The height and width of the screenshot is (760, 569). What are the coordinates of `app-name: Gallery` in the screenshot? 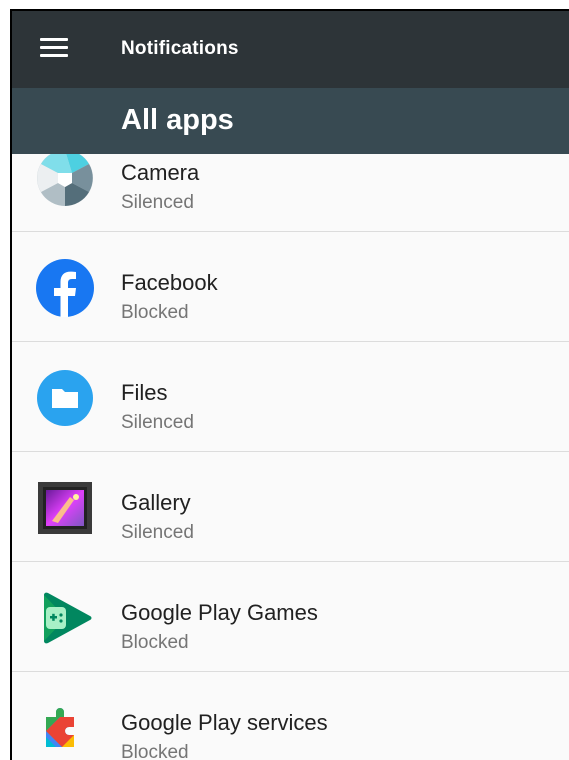 It's located at (156, 502).